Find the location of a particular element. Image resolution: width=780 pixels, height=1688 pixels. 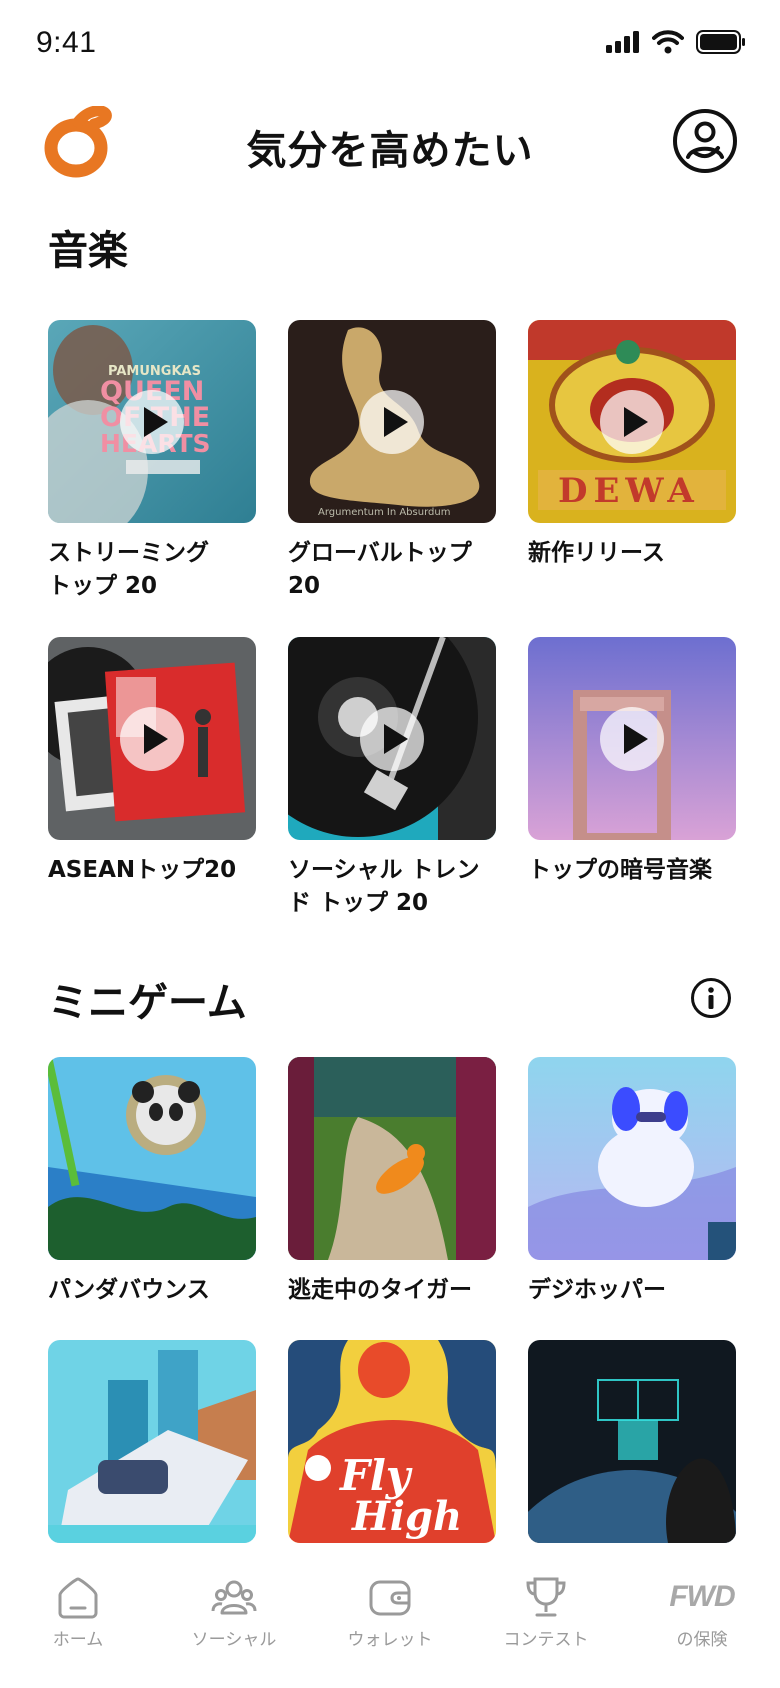

tile-label: 新作リリース is located at coordinates (596, 553).